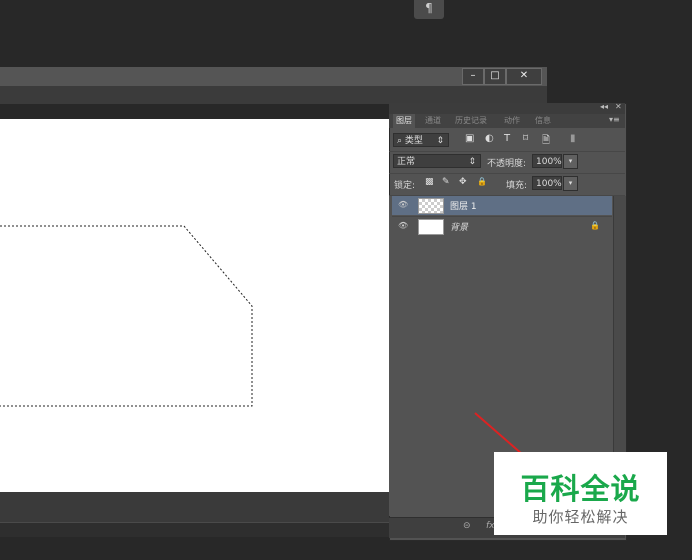 The height and width of the screenshot is (560, 692). I want to click on opacity-input: 100%, so click(547, 161).